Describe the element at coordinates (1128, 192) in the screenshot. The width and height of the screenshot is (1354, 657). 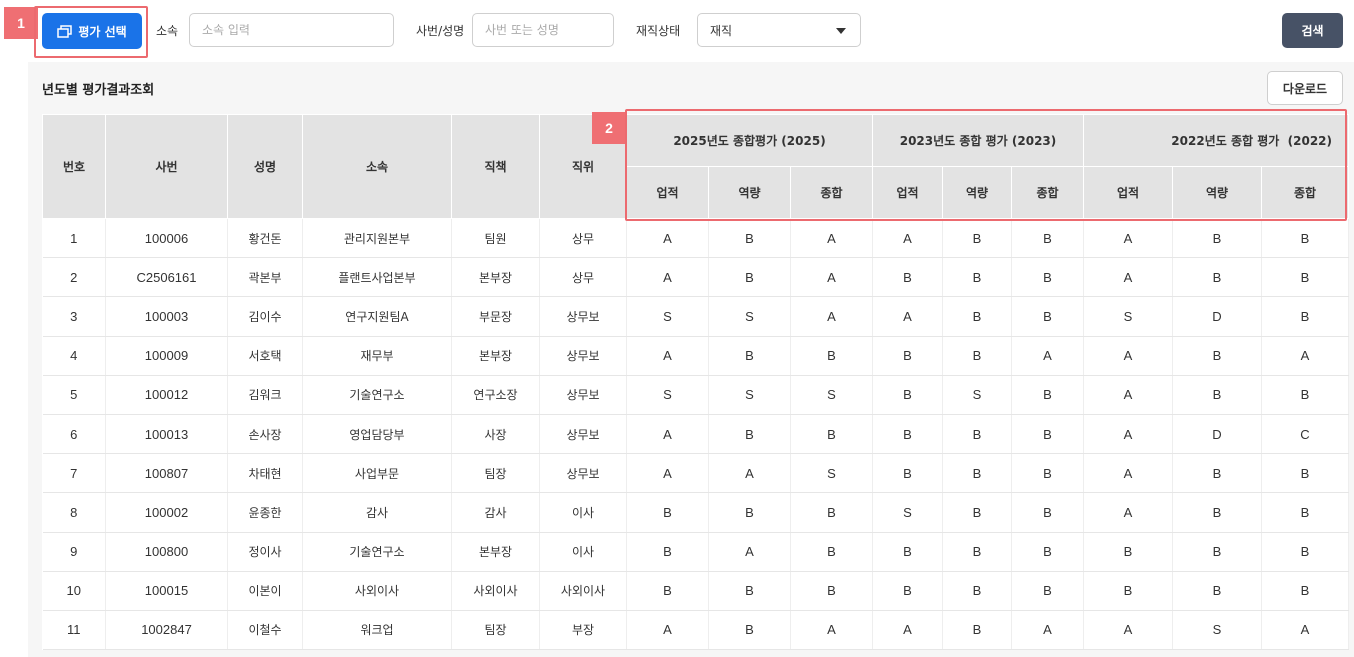
I see `subheader-performance: 업적` at that location.